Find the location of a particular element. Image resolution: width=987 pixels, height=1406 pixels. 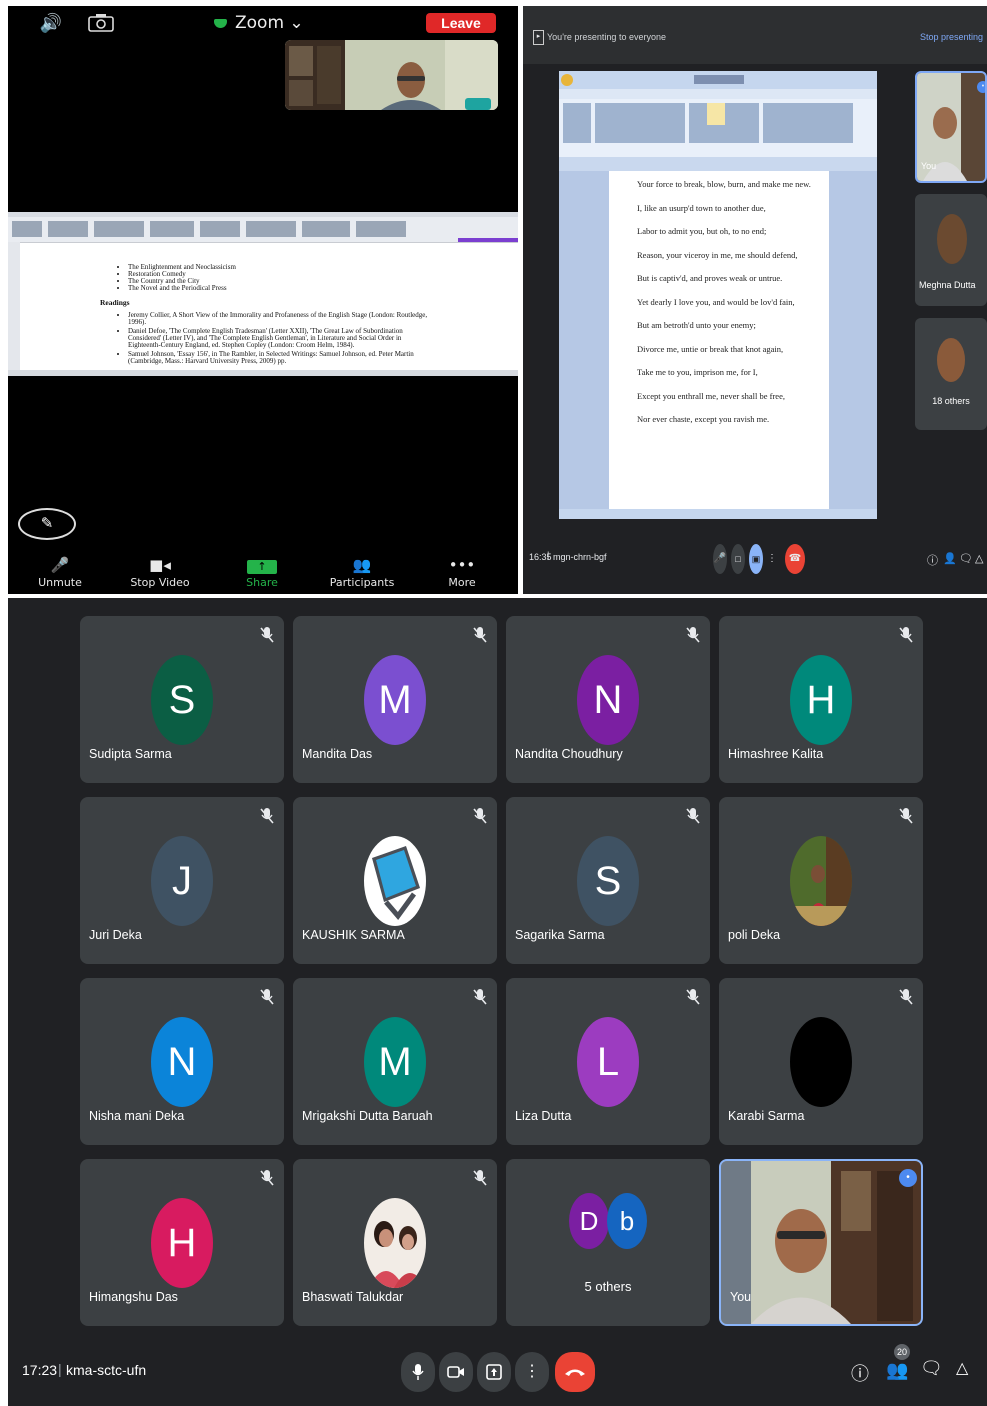

participant-tile: L Liza Dutta is located at coordinates (608, 1061).